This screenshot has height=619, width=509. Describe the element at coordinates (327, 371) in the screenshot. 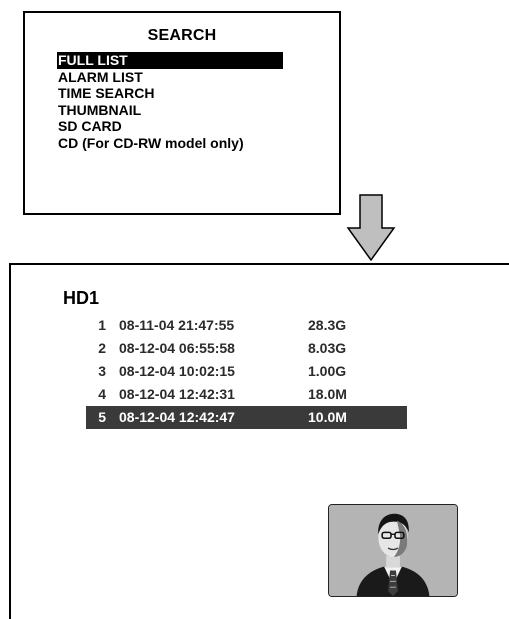

I see `record-size: 1.00G` at that location.